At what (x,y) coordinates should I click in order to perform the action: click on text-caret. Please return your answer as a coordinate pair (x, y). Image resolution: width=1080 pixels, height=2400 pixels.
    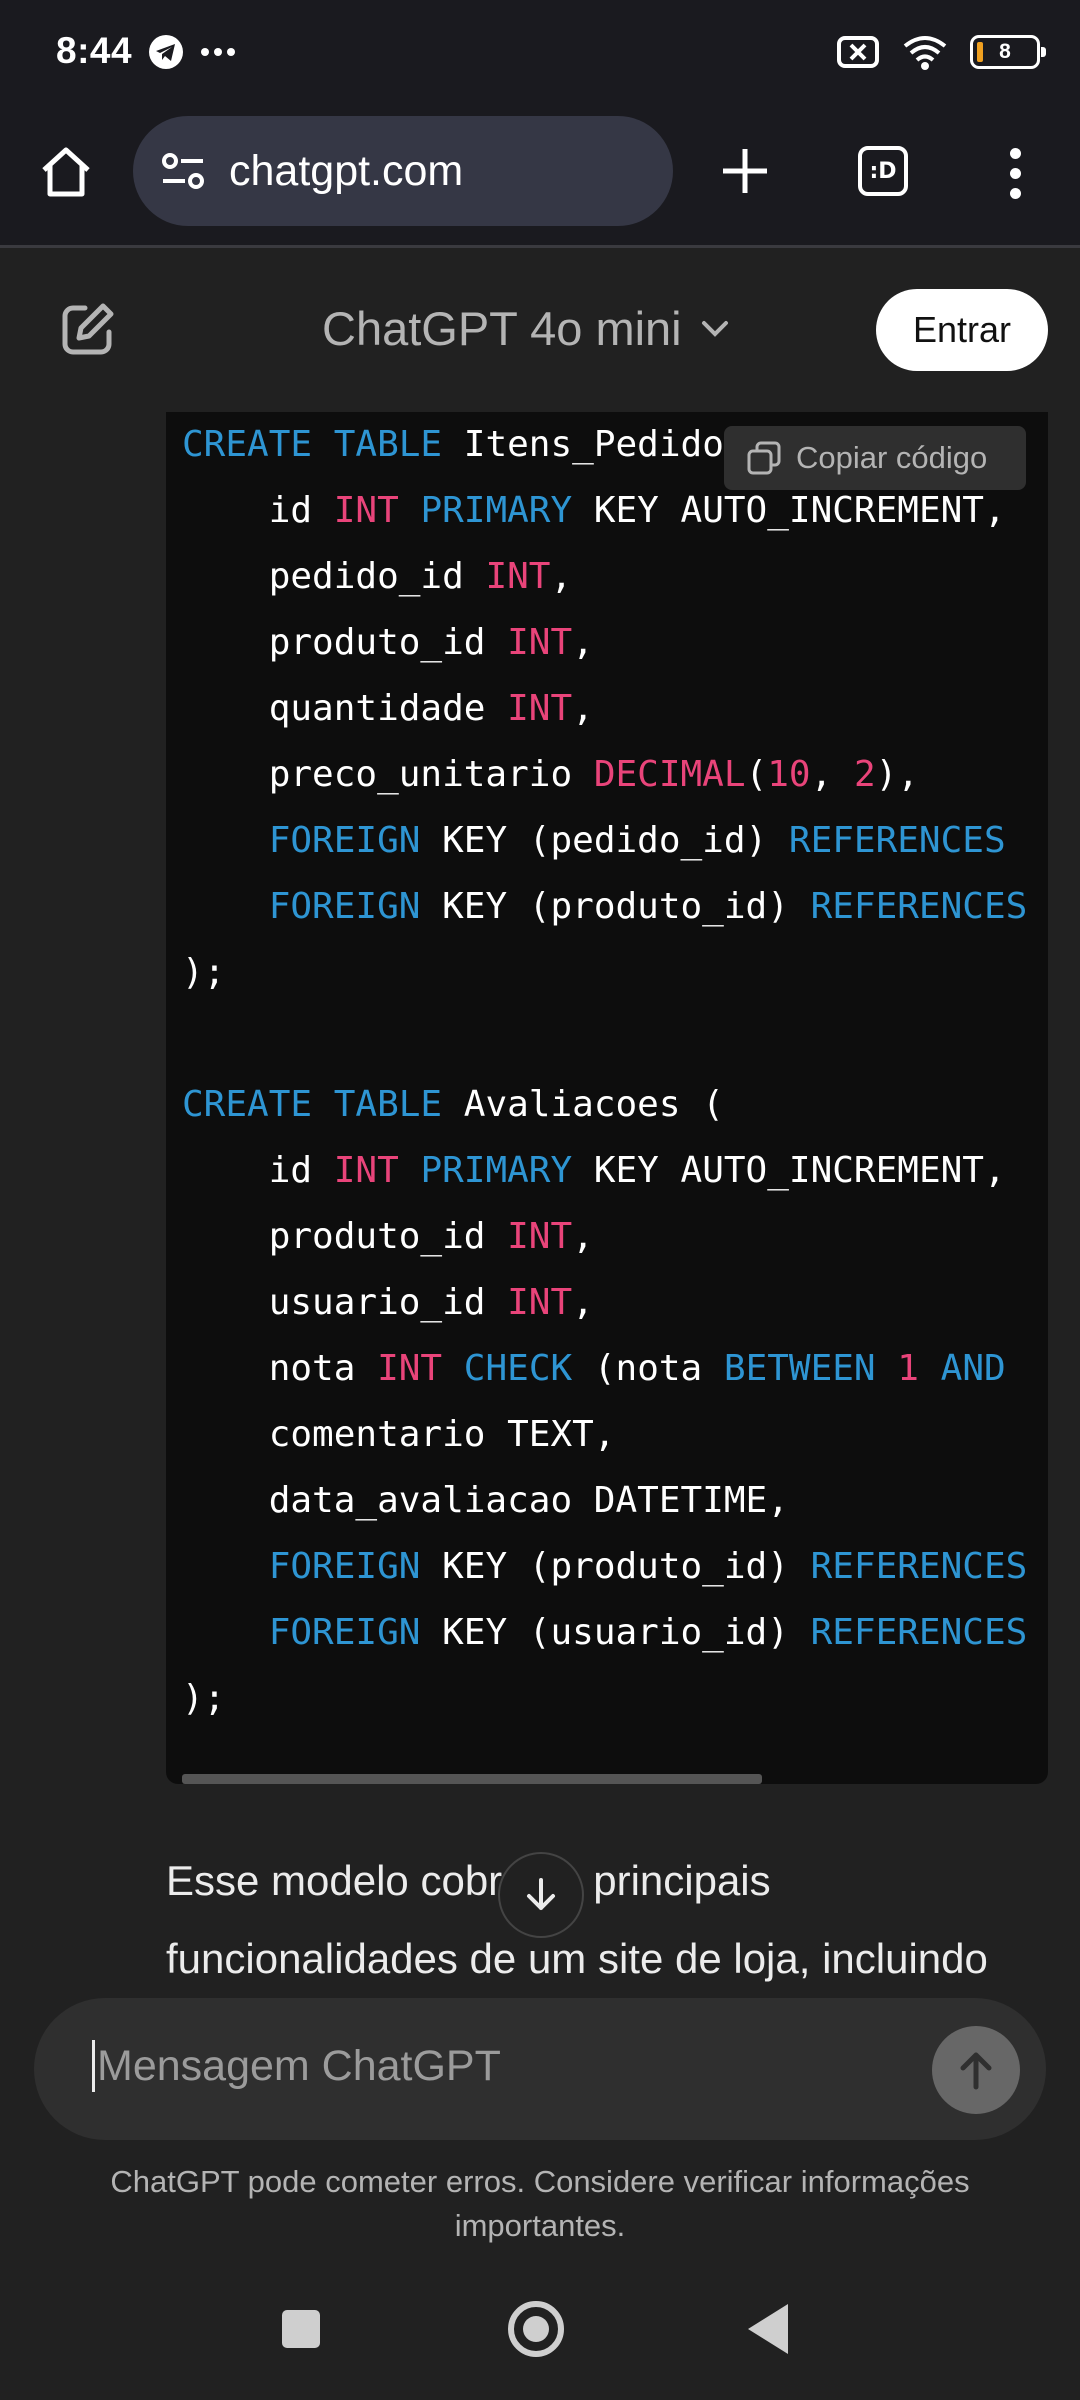
    Looking at the image, I should click on (93, 2066).